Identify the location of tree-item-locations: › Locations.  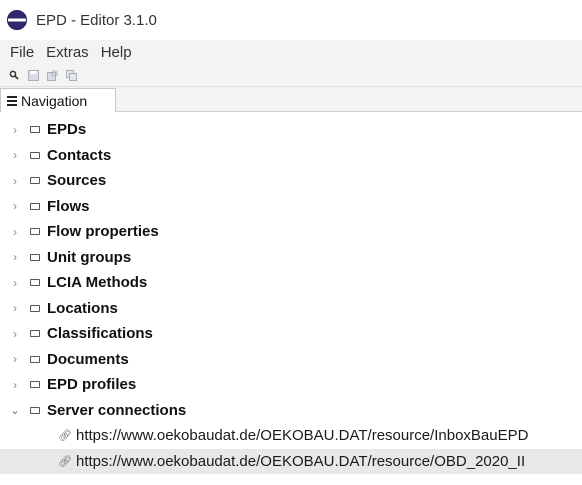
(291, 309).